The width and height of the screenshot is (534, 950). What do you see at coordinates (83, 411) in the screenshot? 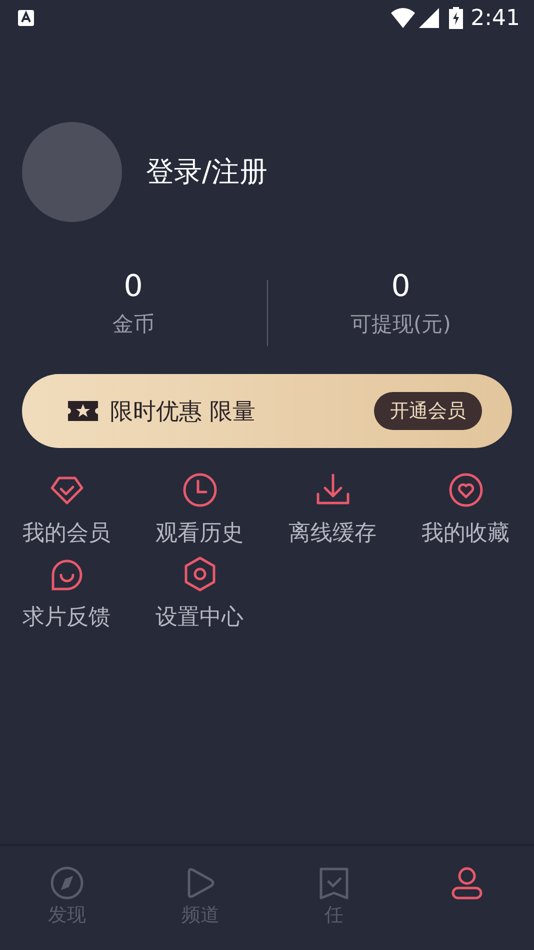
I see `ticket-star-icon` at bounding box center [83, 411].